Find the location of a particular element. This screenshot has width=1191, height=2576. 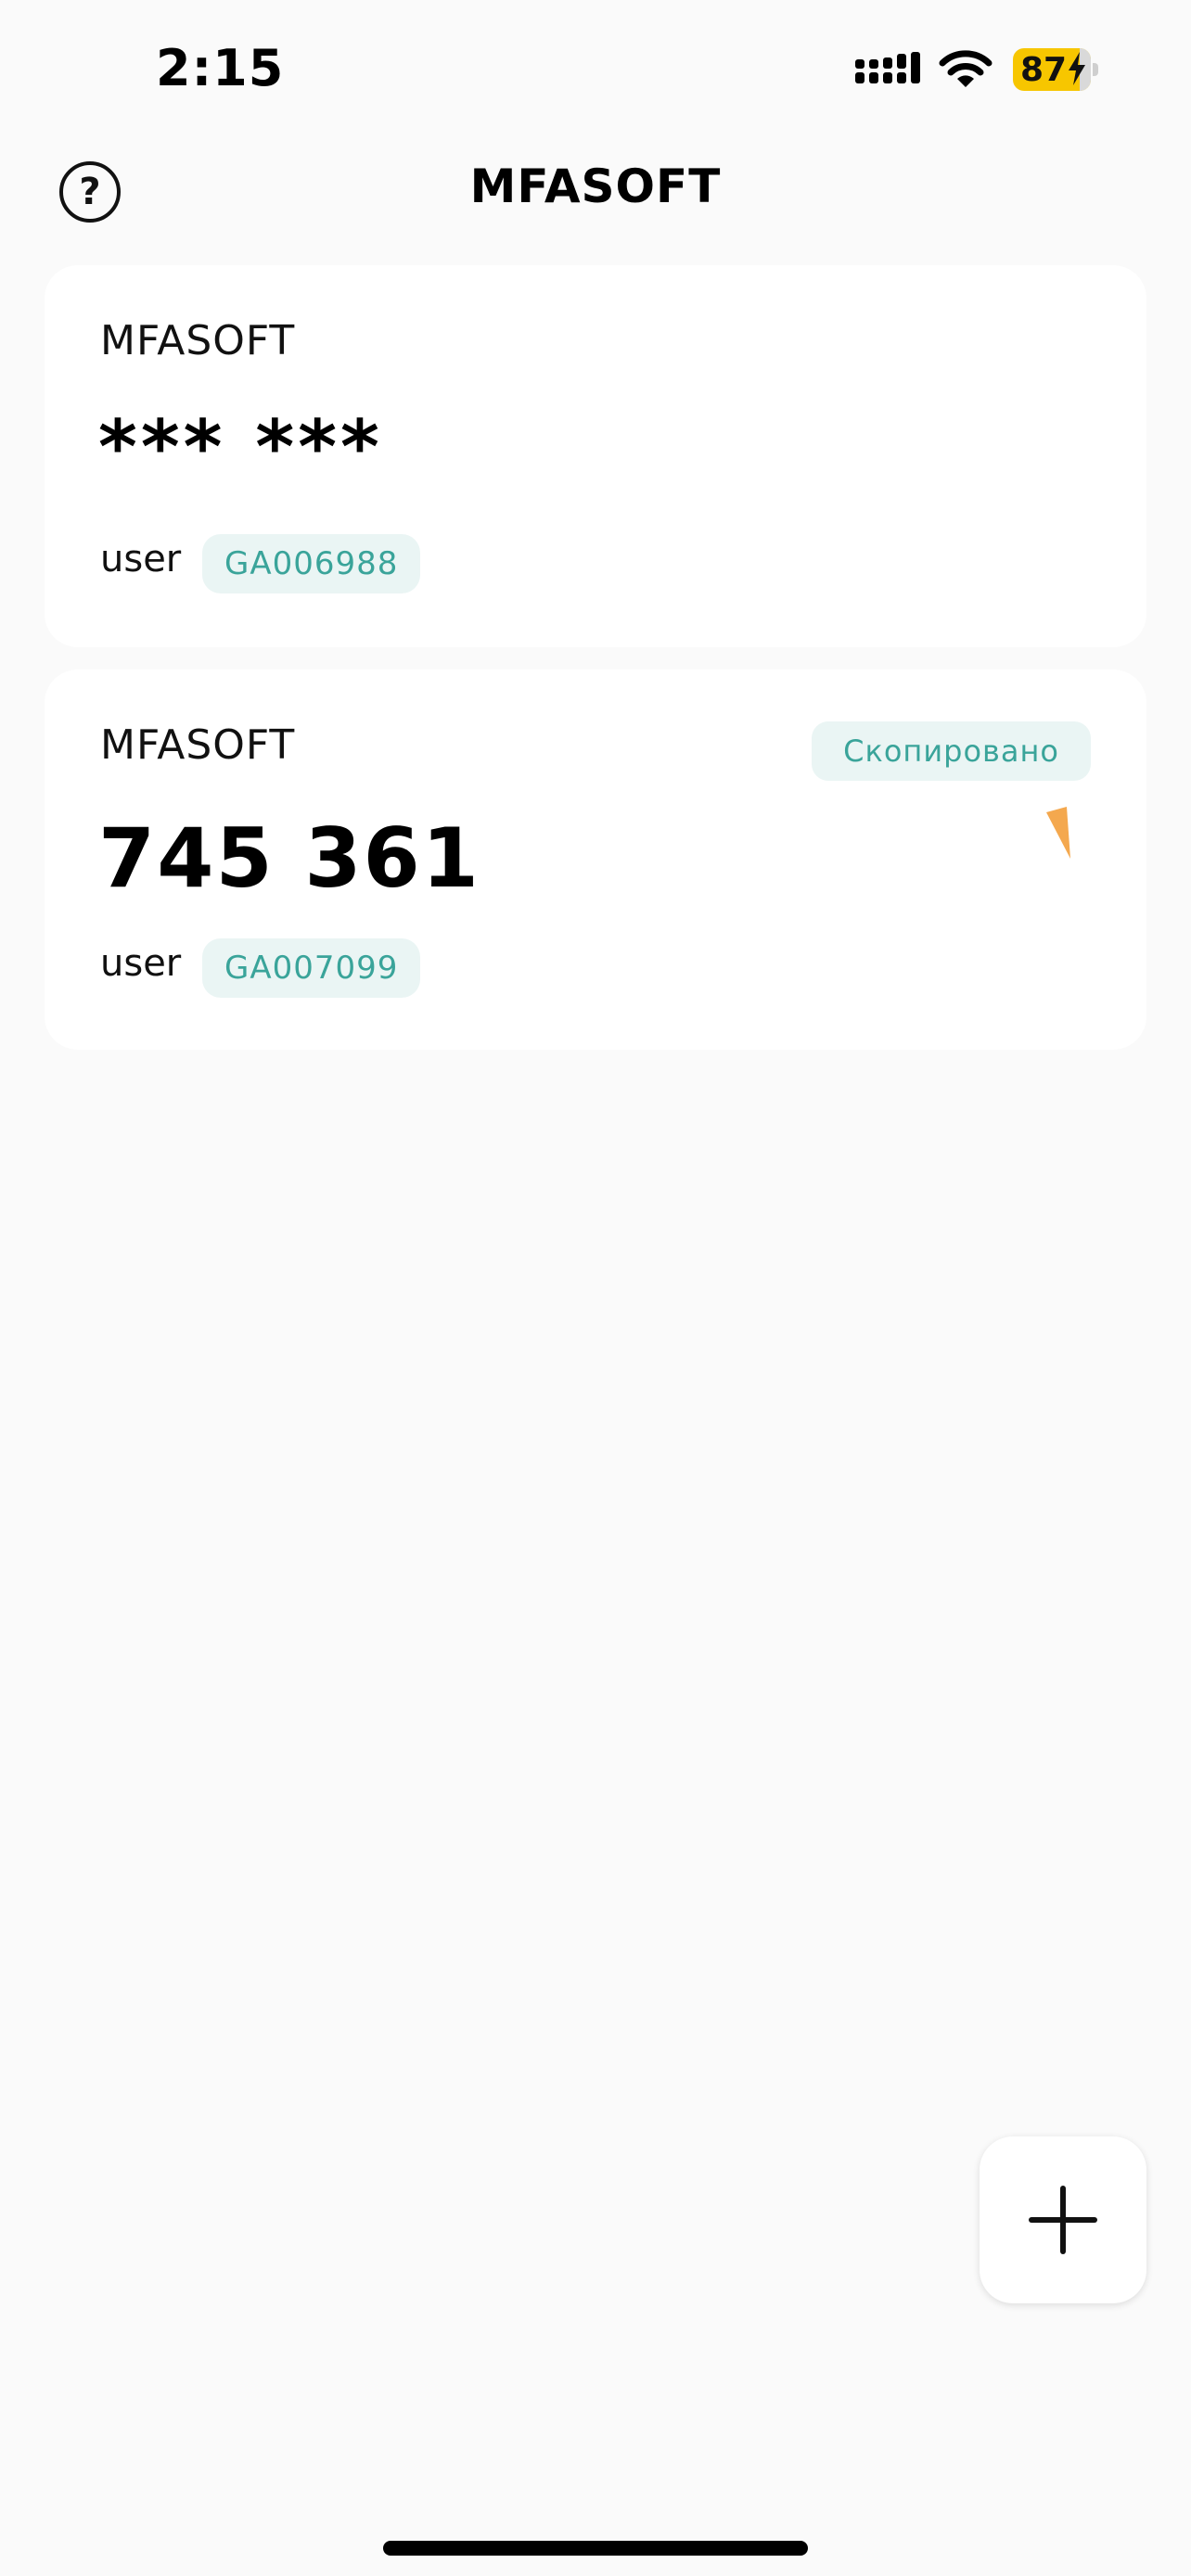

battery-body: 87 is located at coordinates (1052, 69).